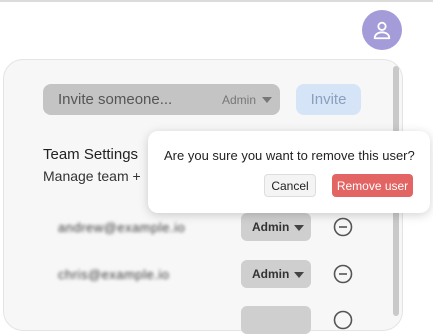 This screenshot has height=336, width=433. I want to click on user-icon, so click(382, 30).